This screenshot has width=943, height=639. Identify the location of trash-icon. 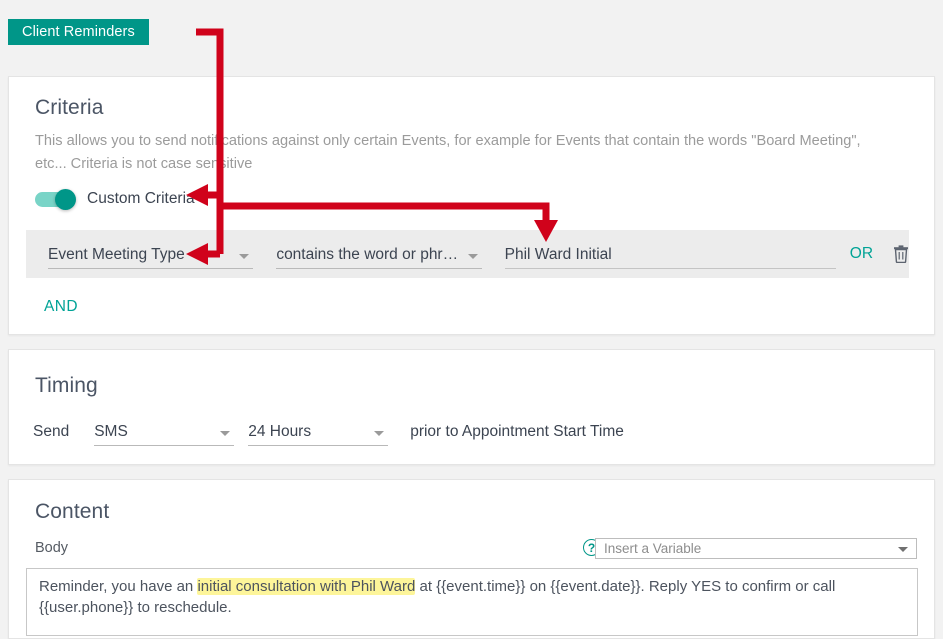
(901, 254).